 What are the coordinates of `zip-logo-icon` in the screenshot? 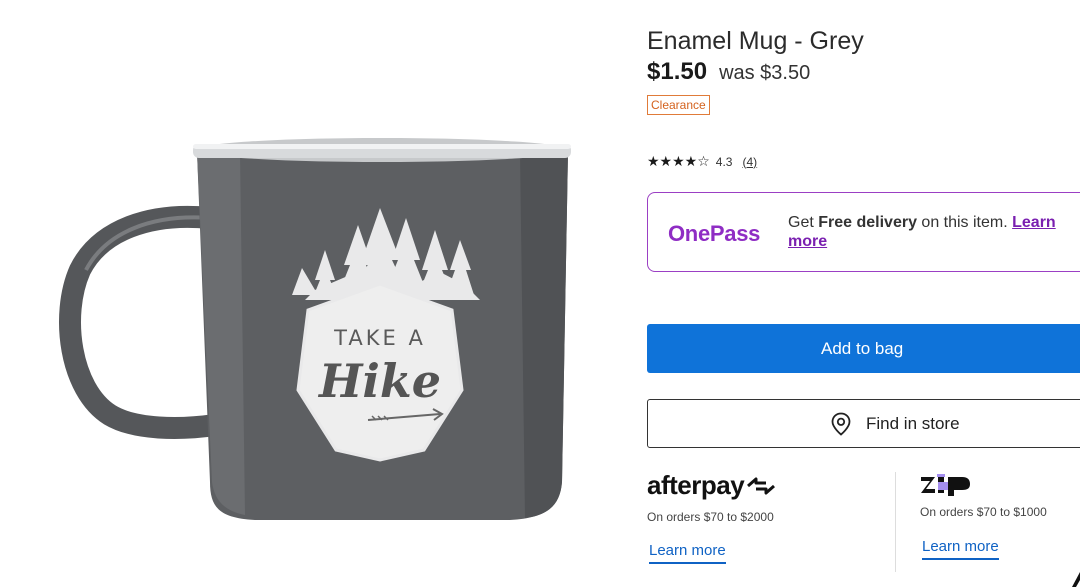 It's located at (945, 485).